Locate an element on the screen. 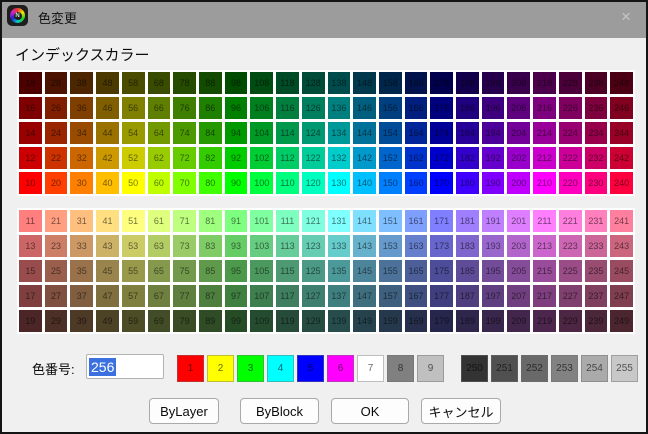 The height and width of the screenshot is (434, 648). color-swatch-54: 54 is located at coordinates (133, 133).